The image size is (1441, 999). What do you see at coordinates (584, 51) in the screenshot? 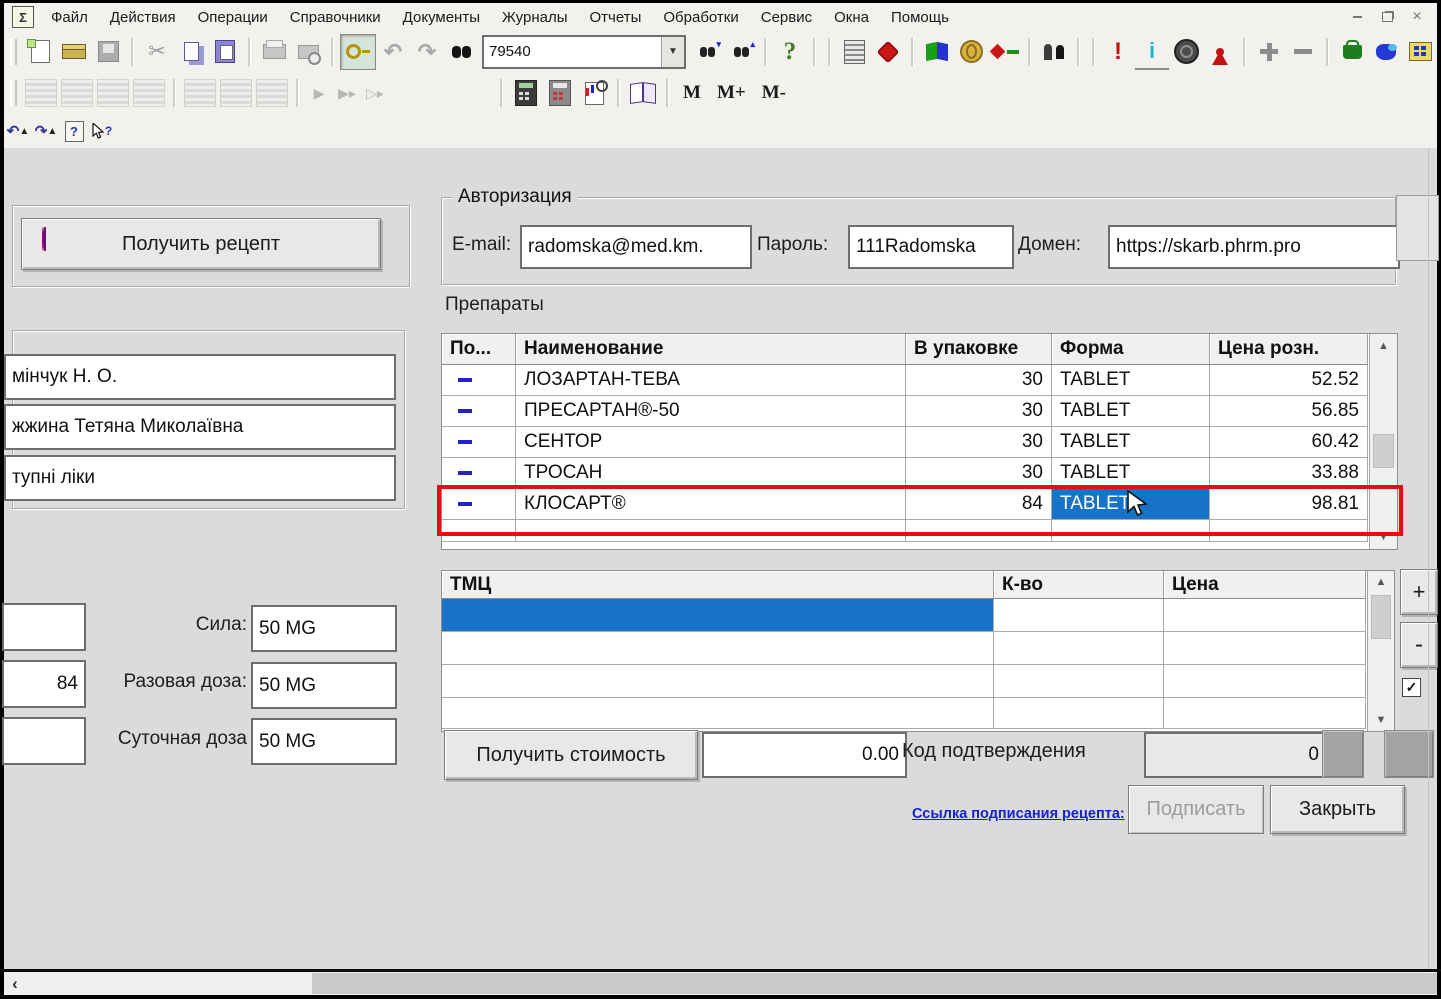
I see `search-combobox: 79540 ▼` at bounding box center [584, 51].